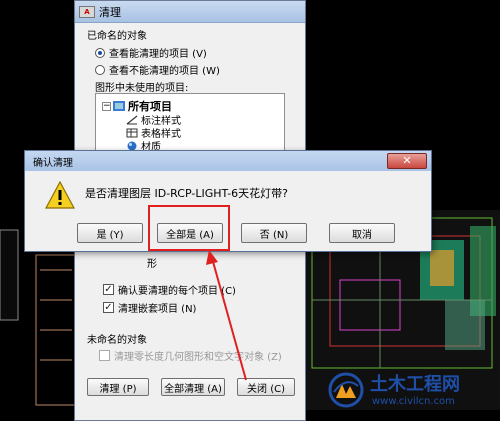  I want to click on no-button: 否 (N), so click(274, 233).